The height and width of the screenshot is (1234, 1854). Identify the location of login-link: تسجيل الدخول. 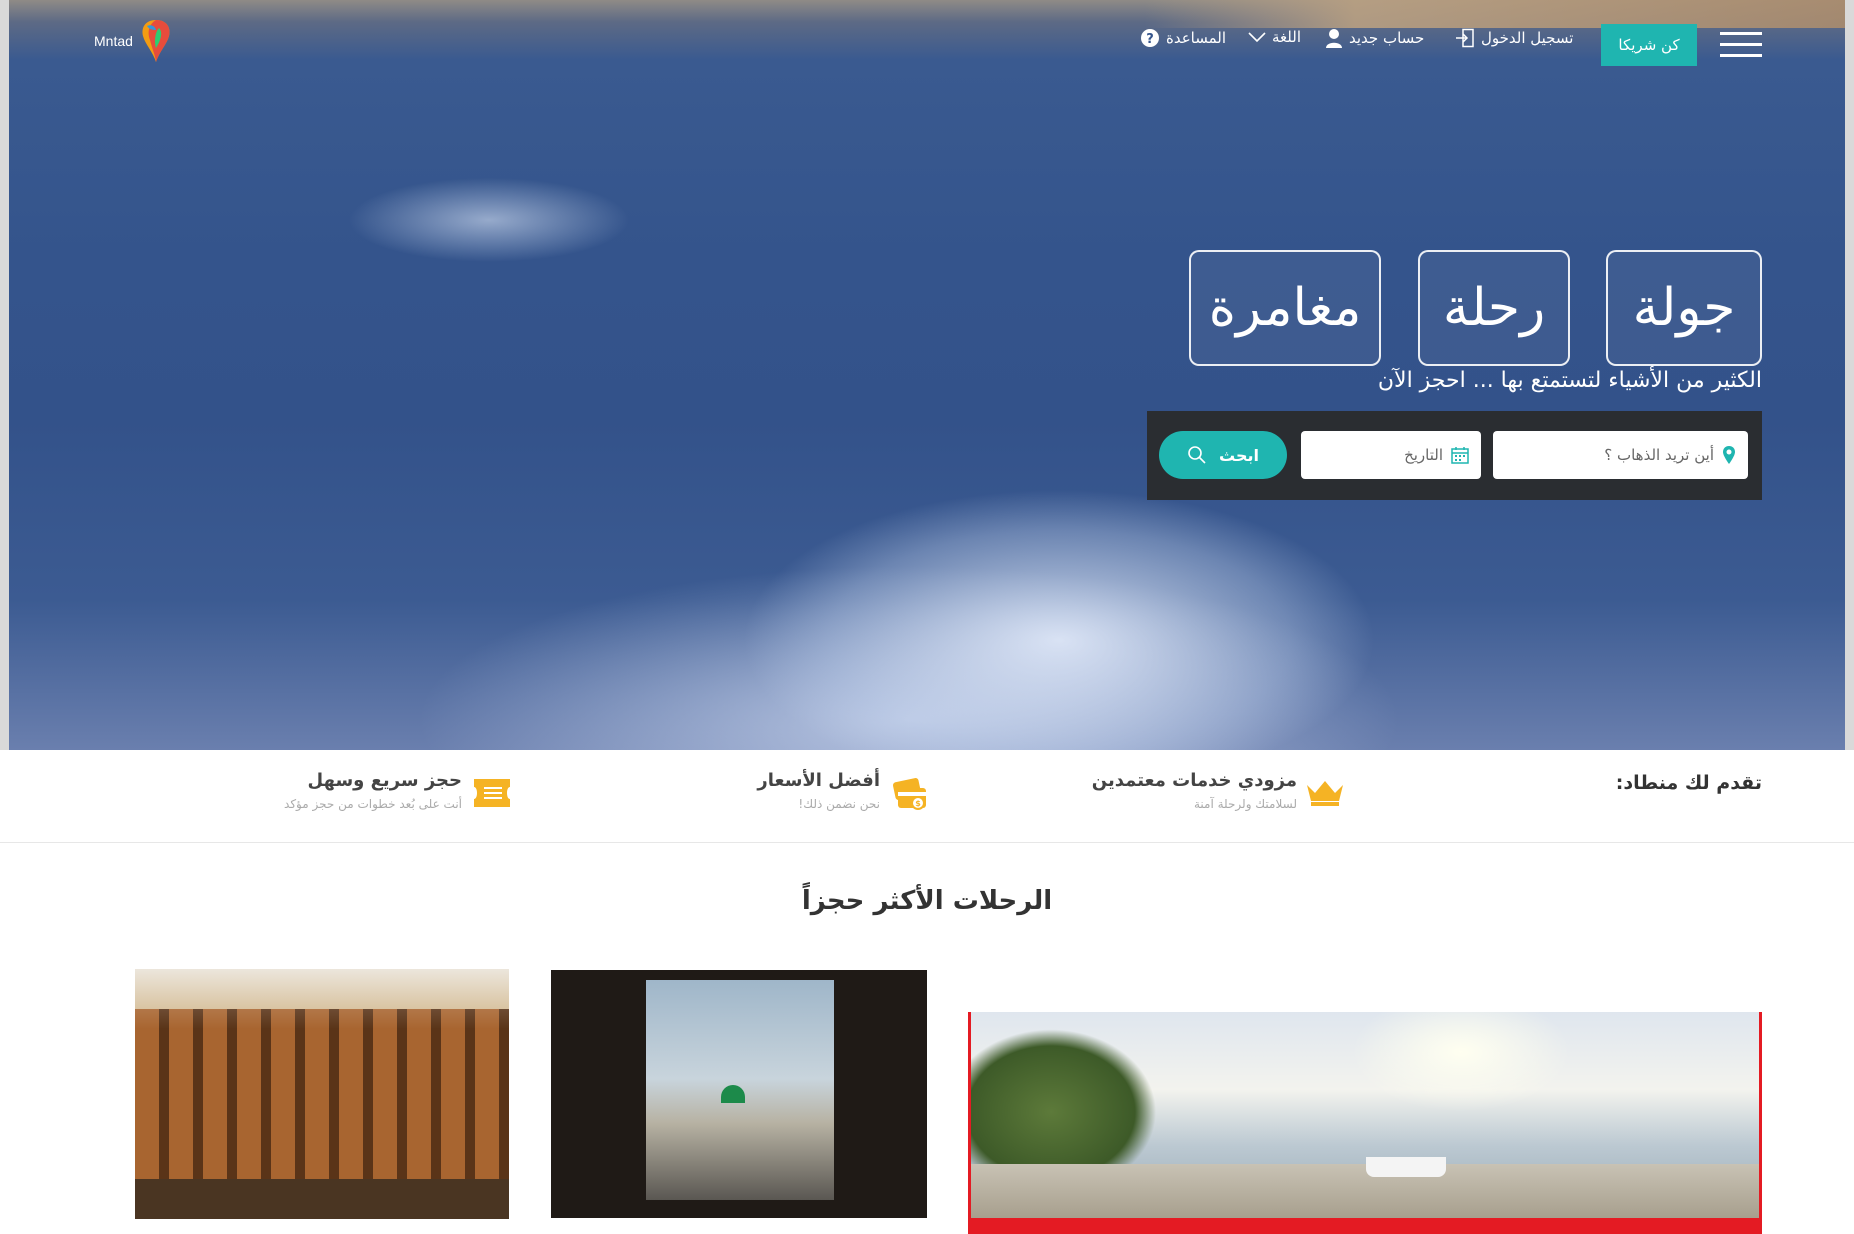
(1514, 38).